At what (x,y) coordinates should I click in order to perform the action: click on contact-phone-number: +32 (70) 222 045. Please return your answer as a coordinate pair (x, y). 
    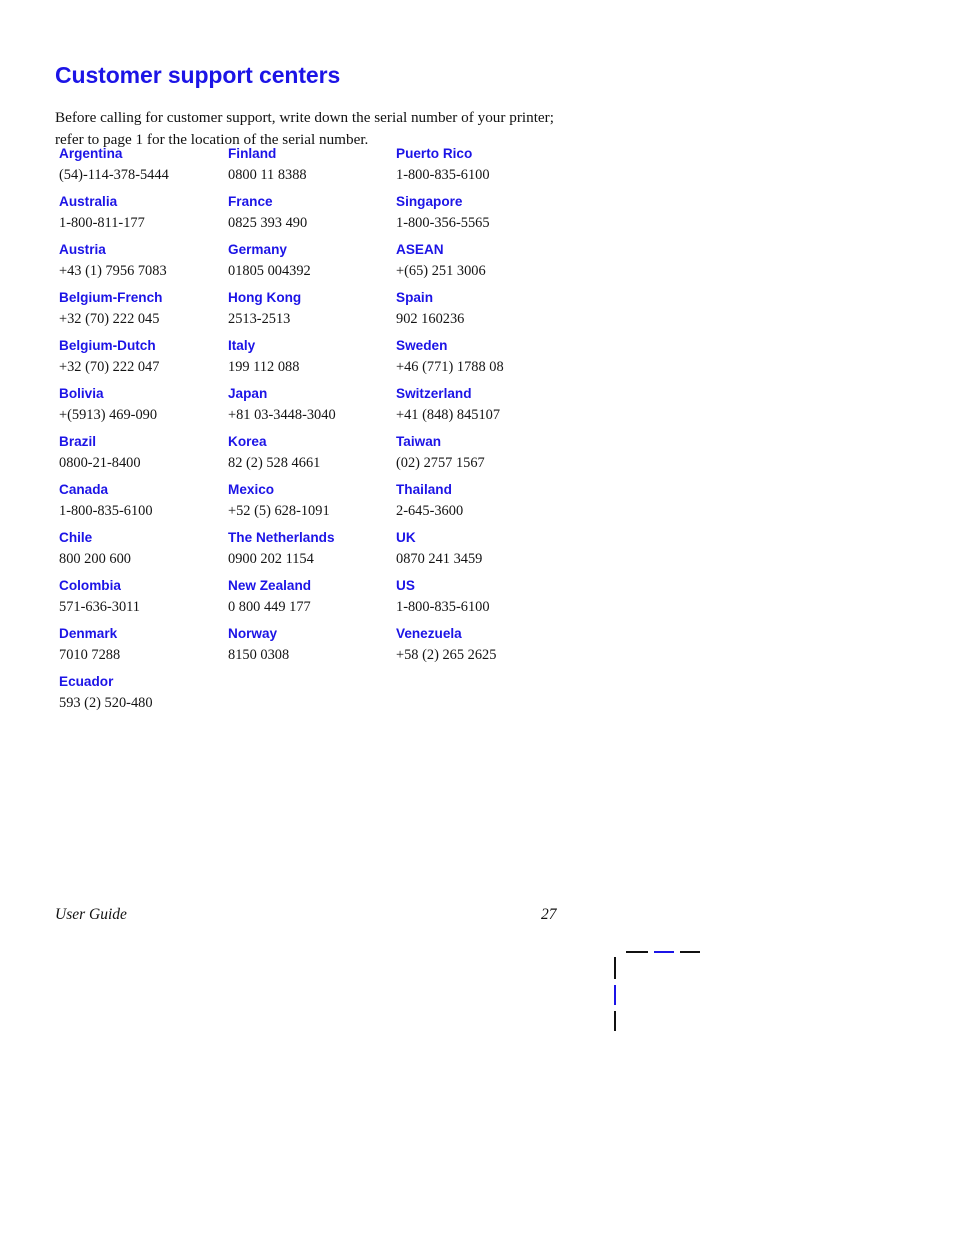
    Looking at the image, I should click on (109, 319).